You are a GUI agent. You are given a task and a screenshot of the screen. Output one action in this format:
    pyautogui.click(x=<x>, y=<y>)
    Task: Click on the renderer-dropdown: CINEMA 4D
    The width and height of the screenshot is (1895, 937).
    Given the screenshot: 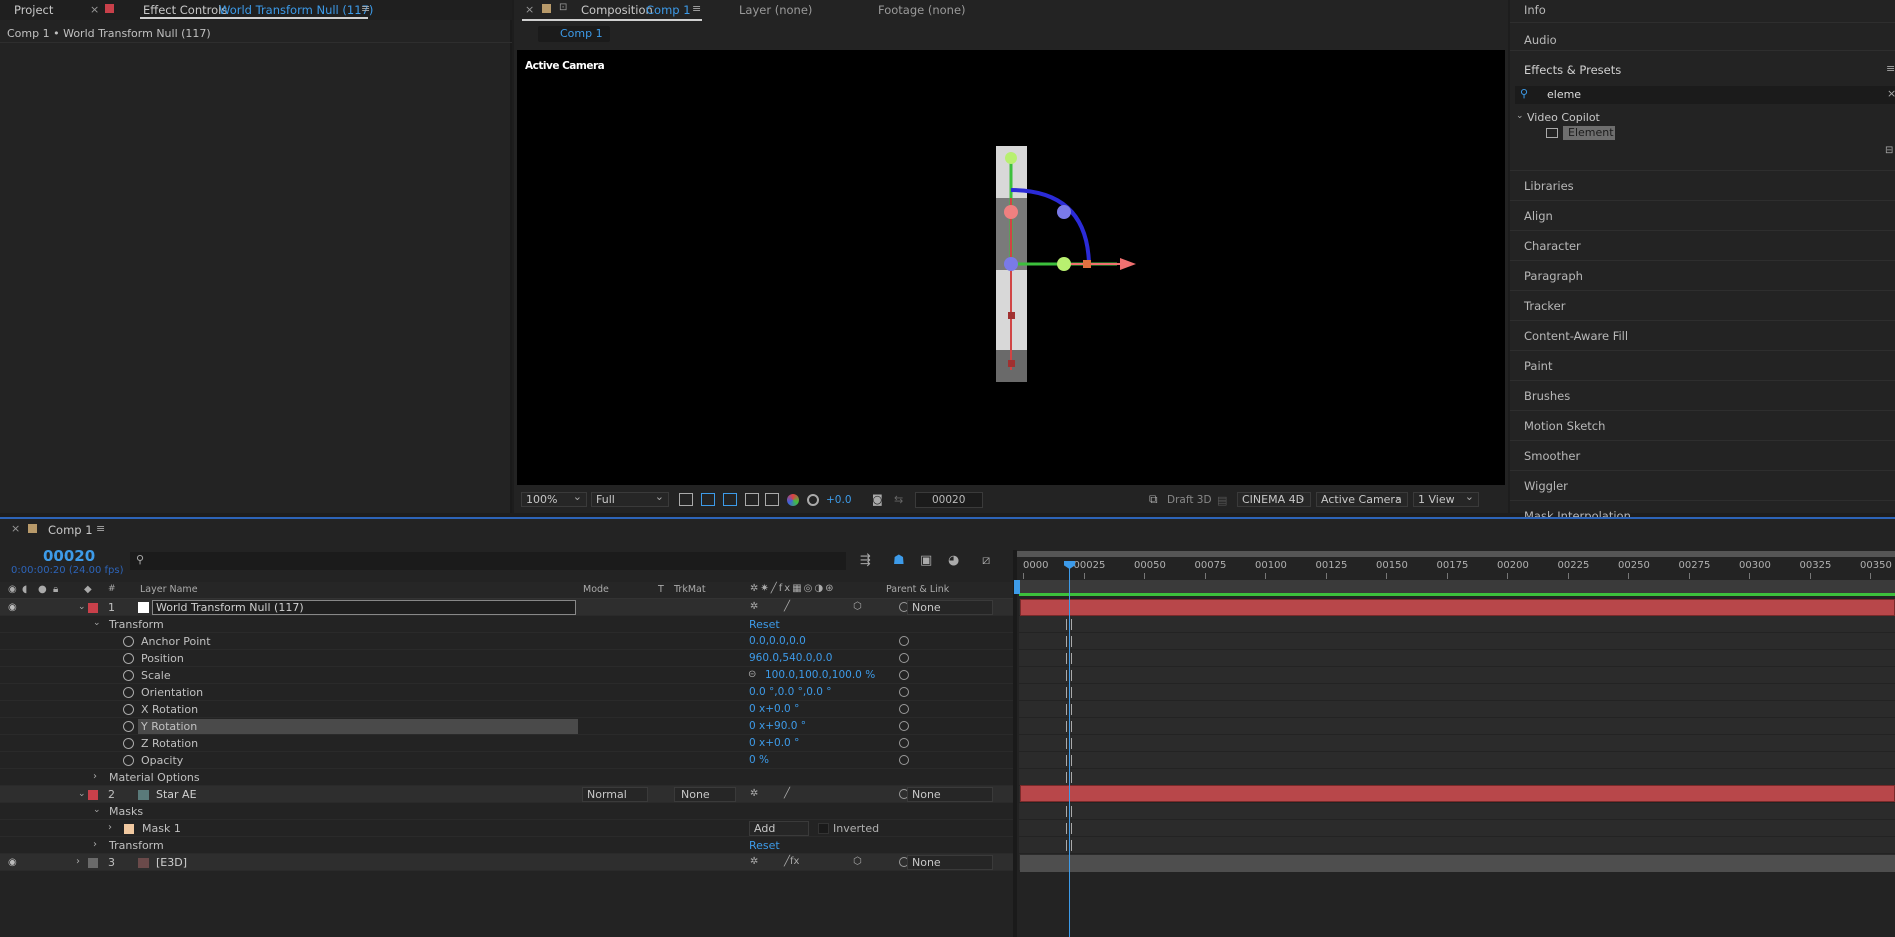 What is the action you would take?
    pyautogui.click(x=1274, y=498)
    